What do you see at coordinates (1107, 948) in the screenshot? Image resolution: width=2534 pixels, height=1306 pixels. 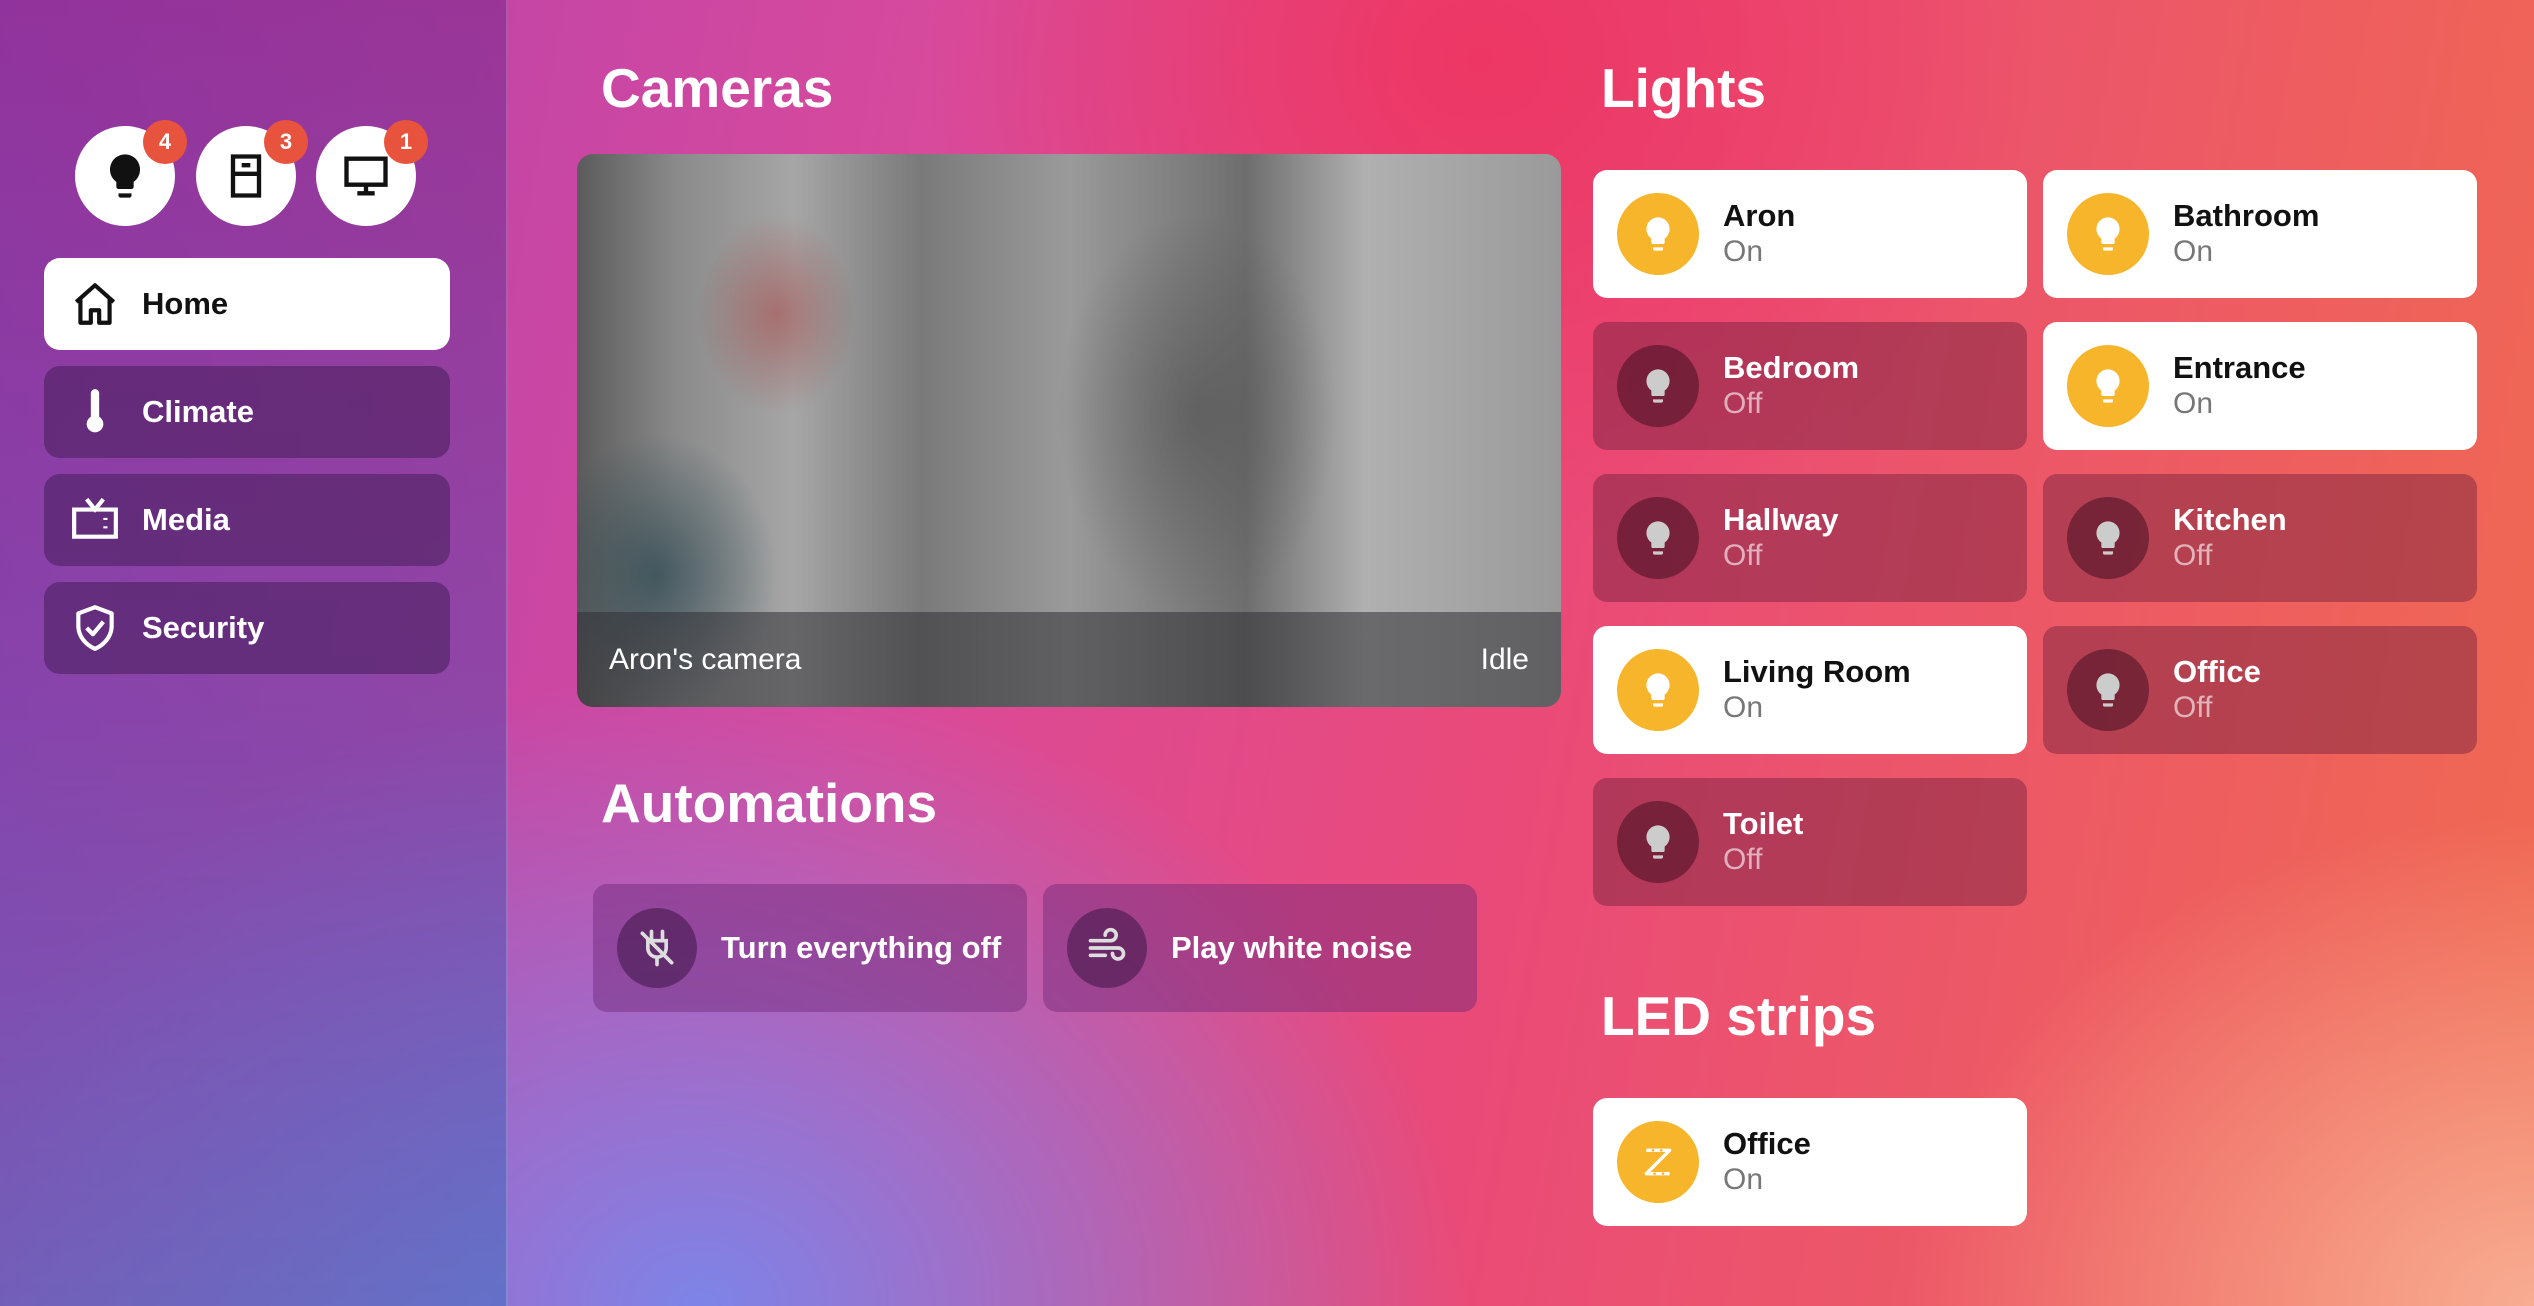 I see `wind-icon` at bounding box center [1107, 948].